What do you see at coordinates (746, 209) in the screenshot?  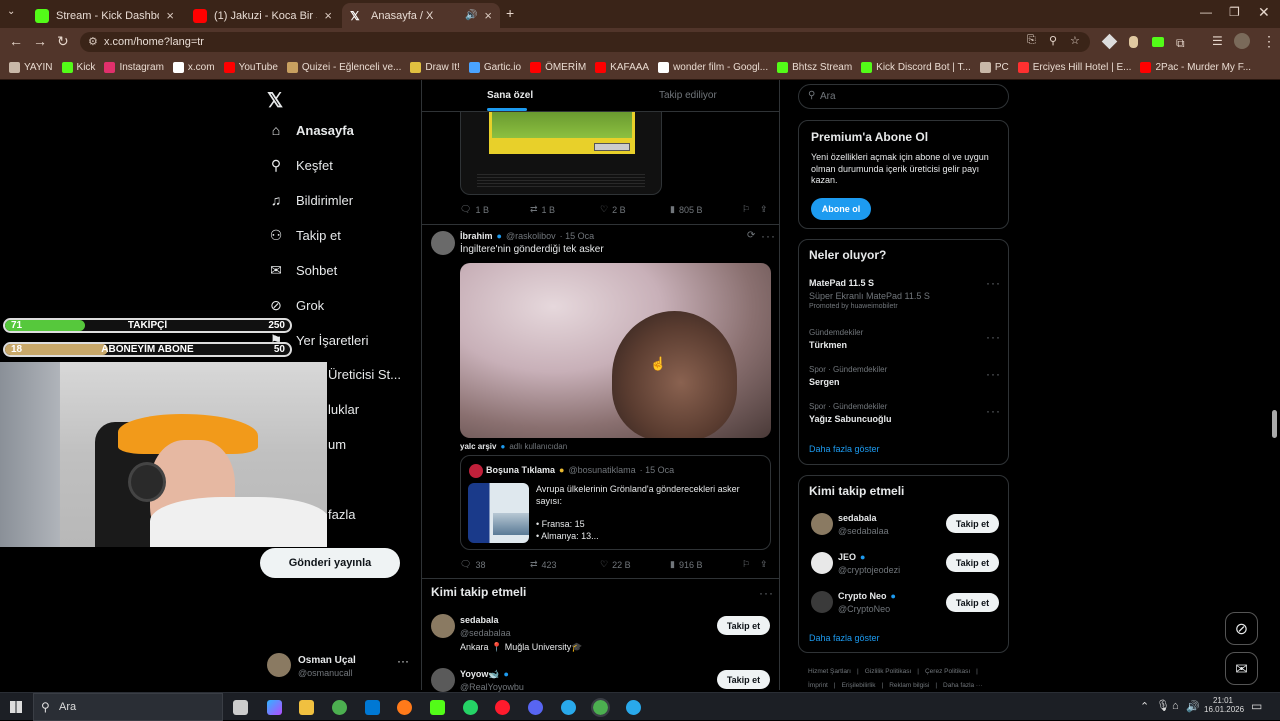 I see `bookmark-button: ⚐` at bounding box center [746, 209].